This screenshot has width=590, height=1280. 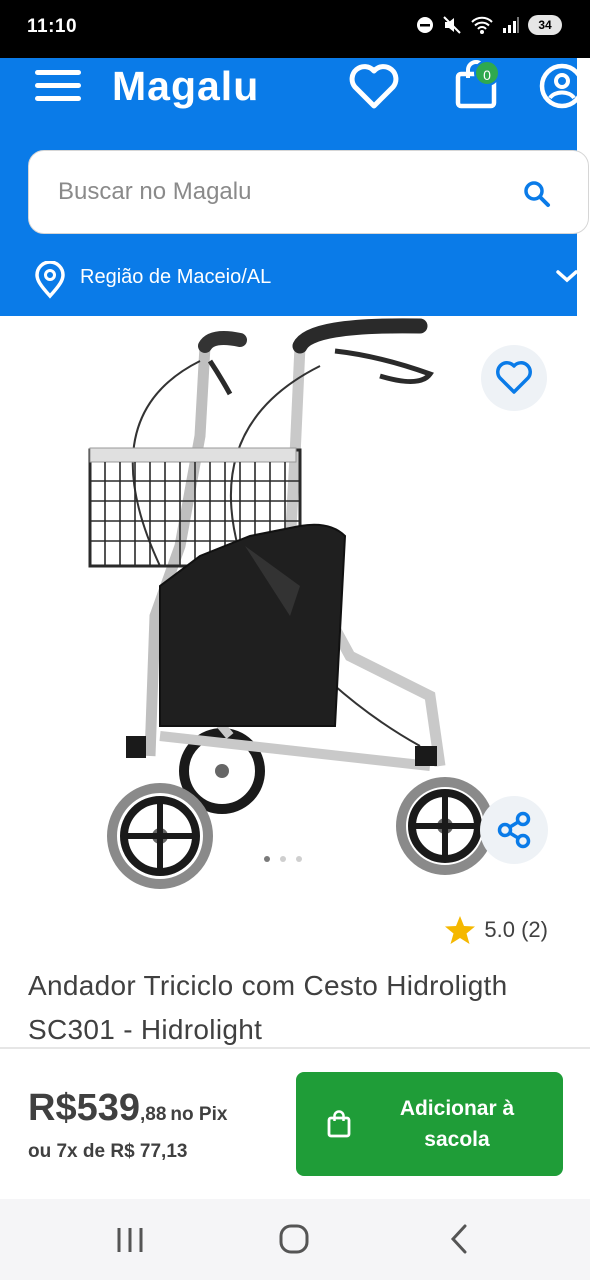 What do you see at coordinates (482, 25) in the screenshot?
I see `wifi-icon` at bounding box center [482, 25].